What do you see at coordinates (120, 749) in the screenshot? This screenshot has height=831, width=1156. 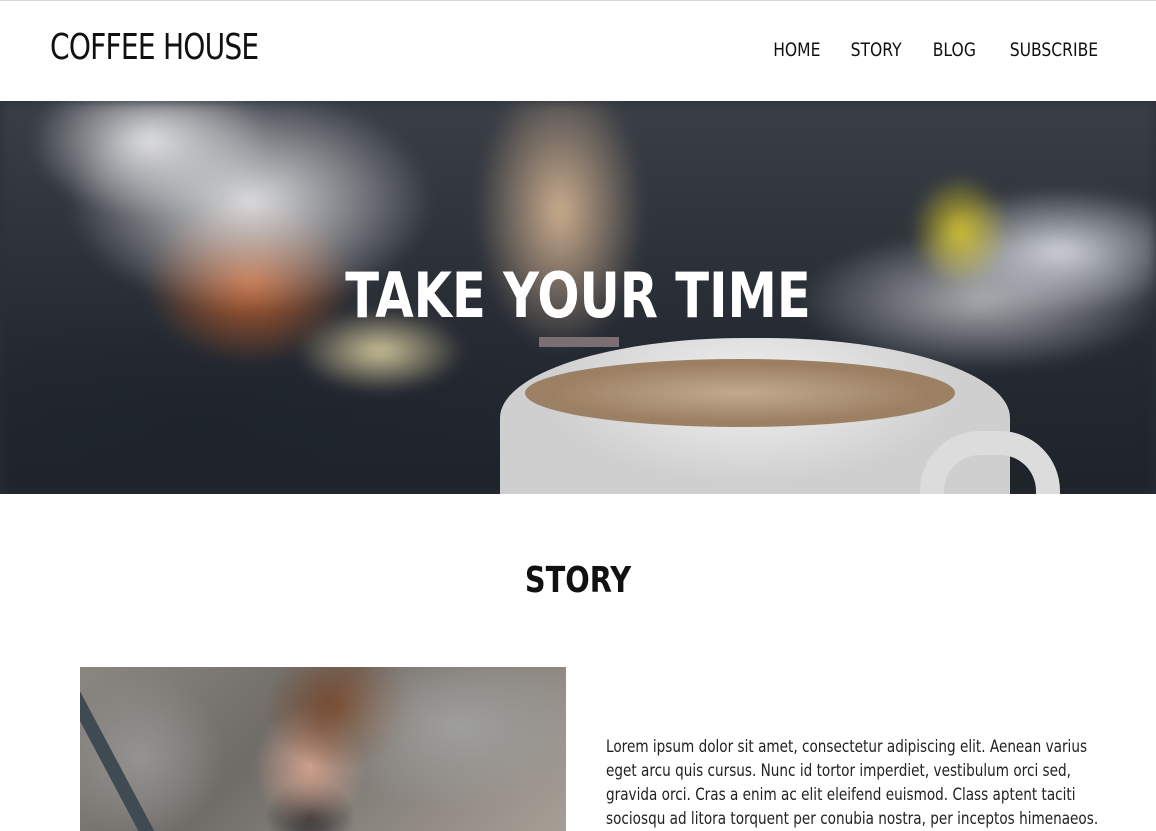 I see `image-stripe` at bounding box center [120, 749].